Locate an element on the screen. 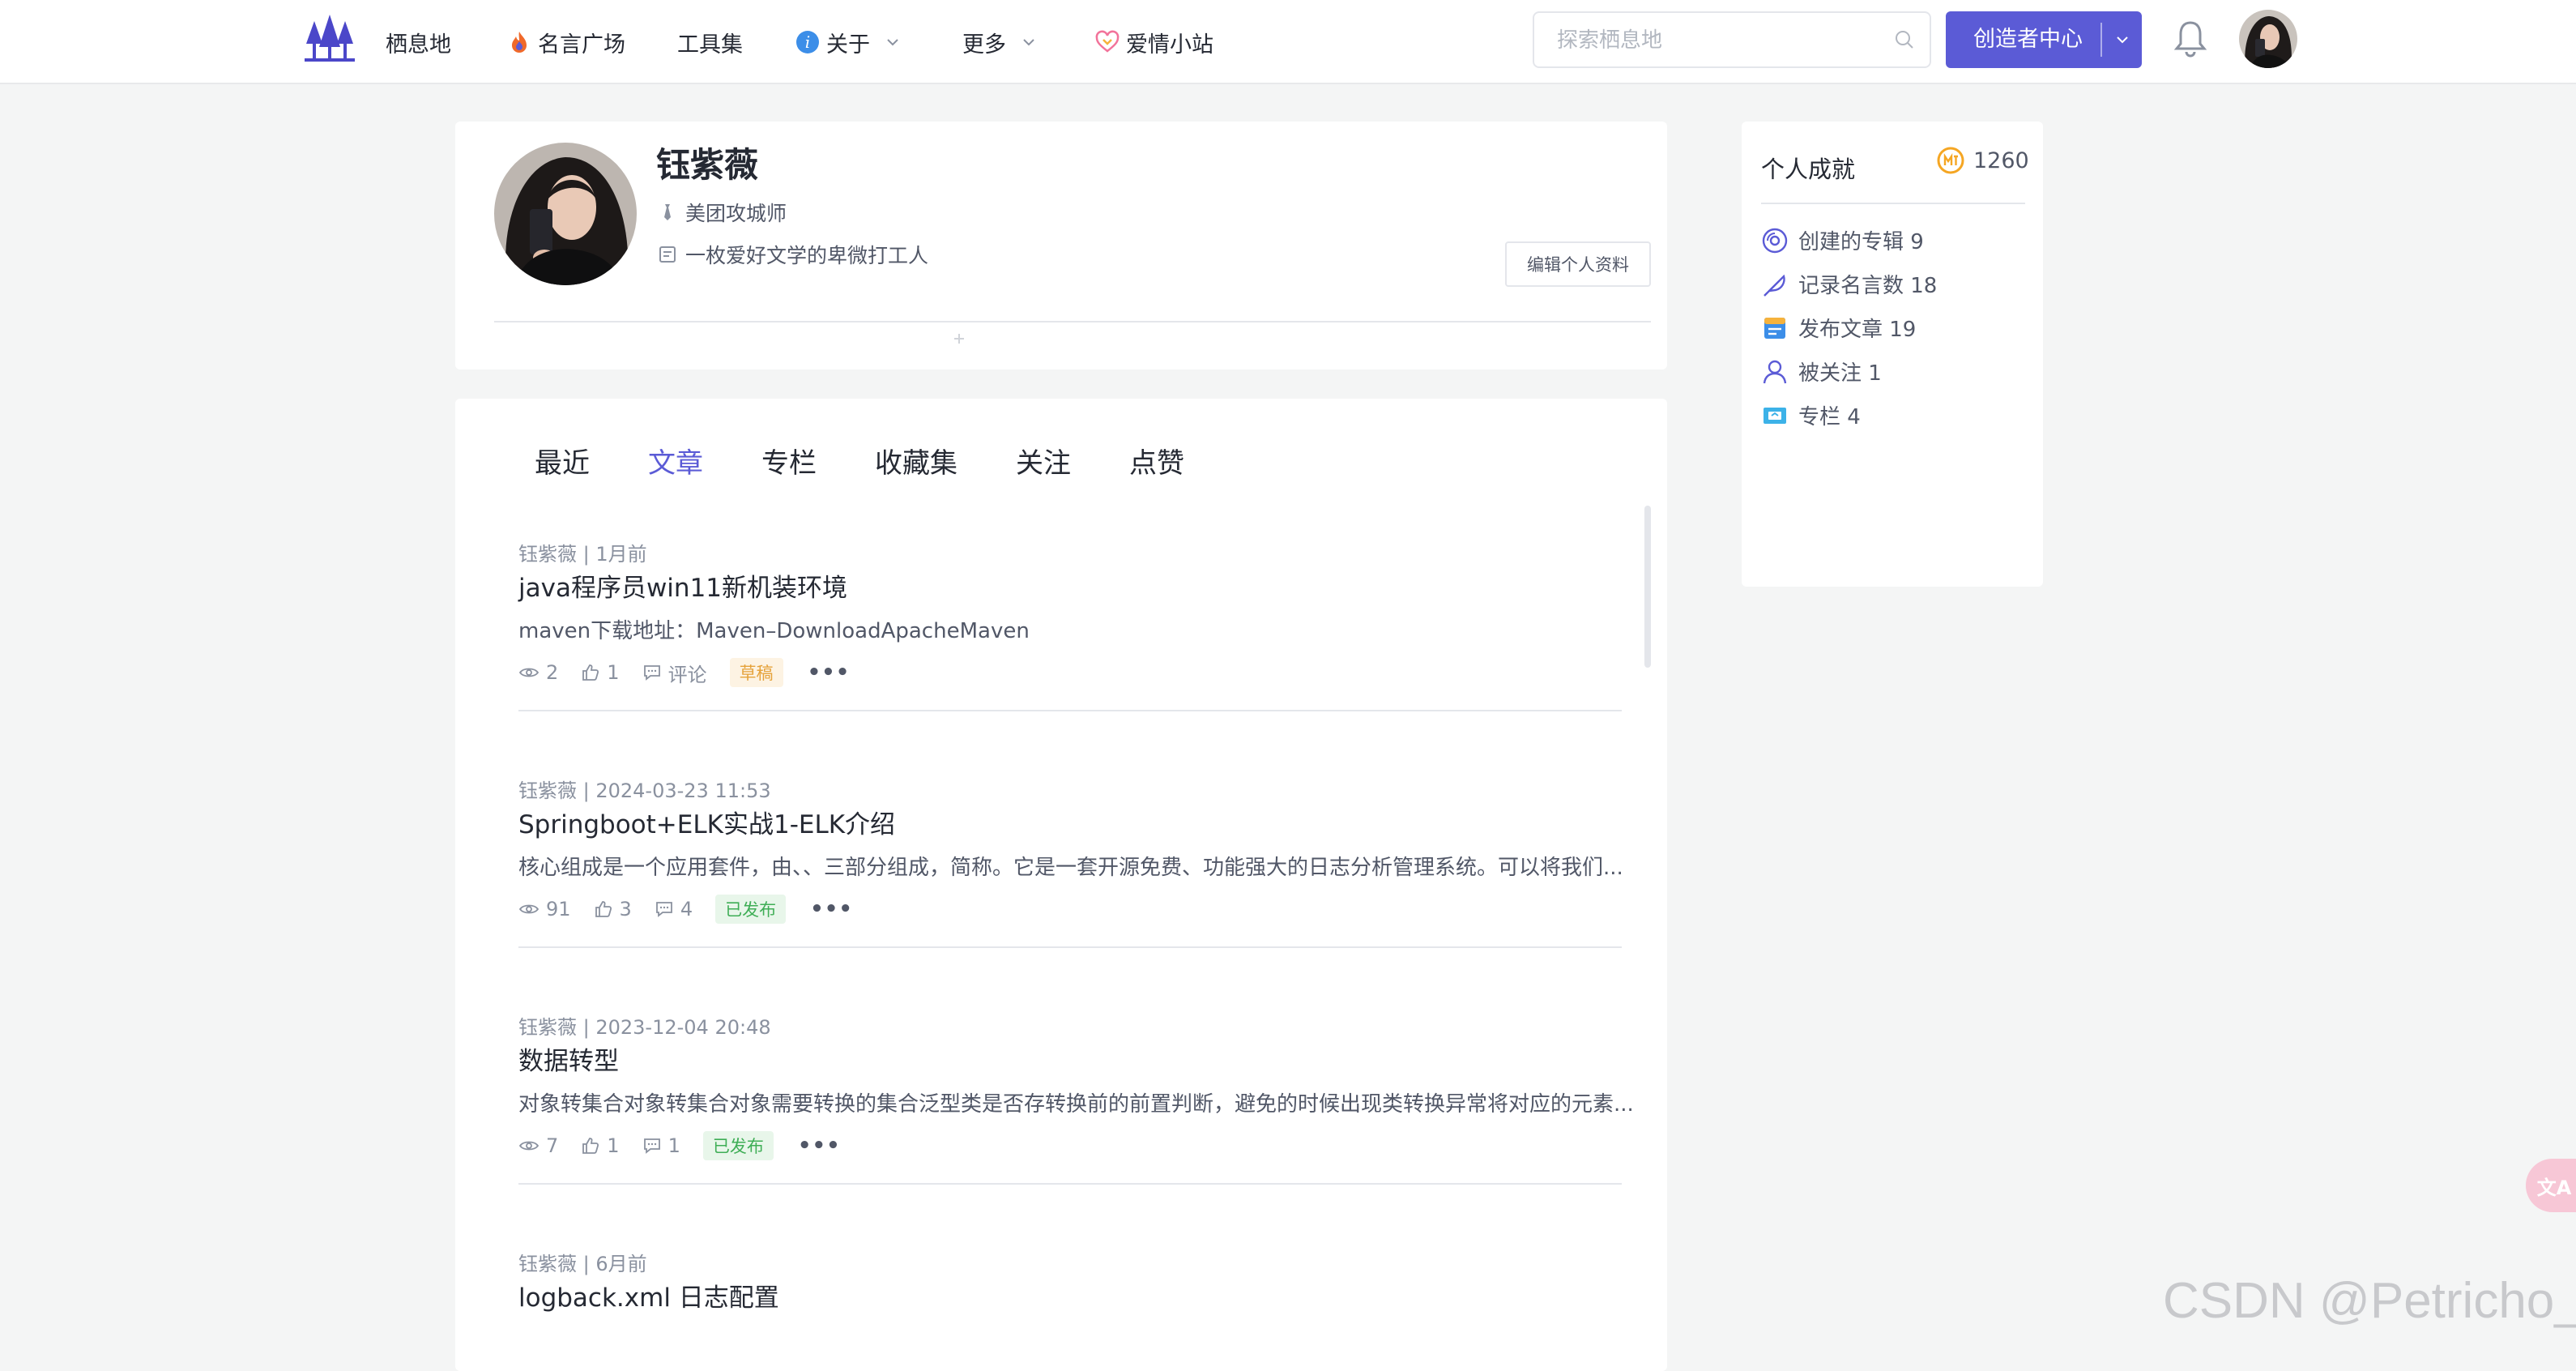 Image resolution: width=2576 pixels, height=1371 pixels. nav-quotes-label: 名言广场 is located at coordinates (581, 45).